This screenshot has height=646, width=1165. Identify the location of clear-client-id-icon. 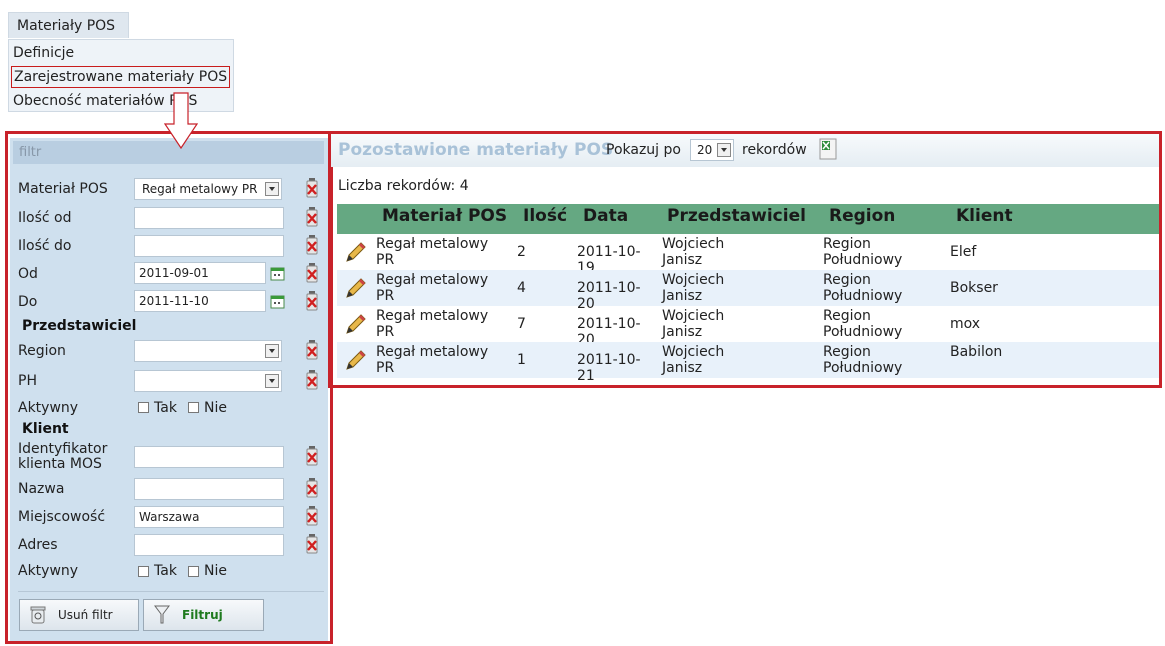
(312, 456).